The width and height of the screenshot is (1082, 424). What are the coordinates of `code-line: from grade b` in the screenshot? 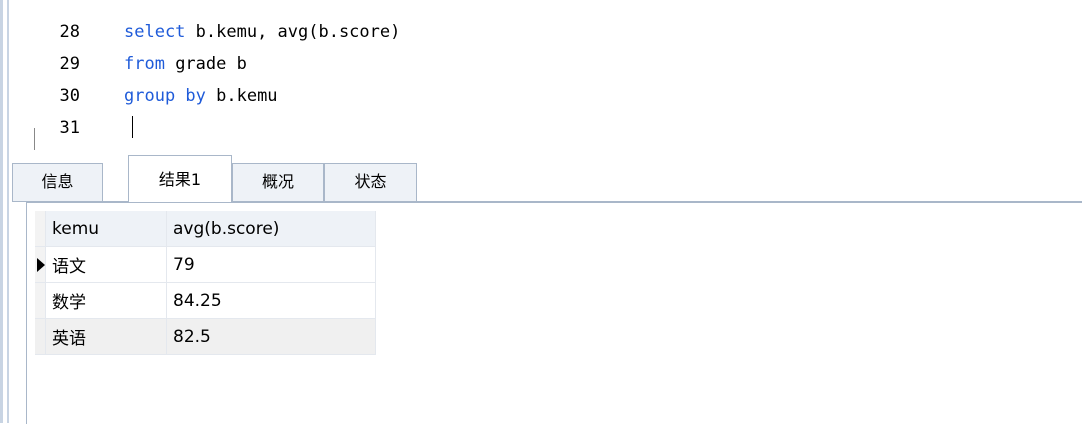 It's located at (185, 64).